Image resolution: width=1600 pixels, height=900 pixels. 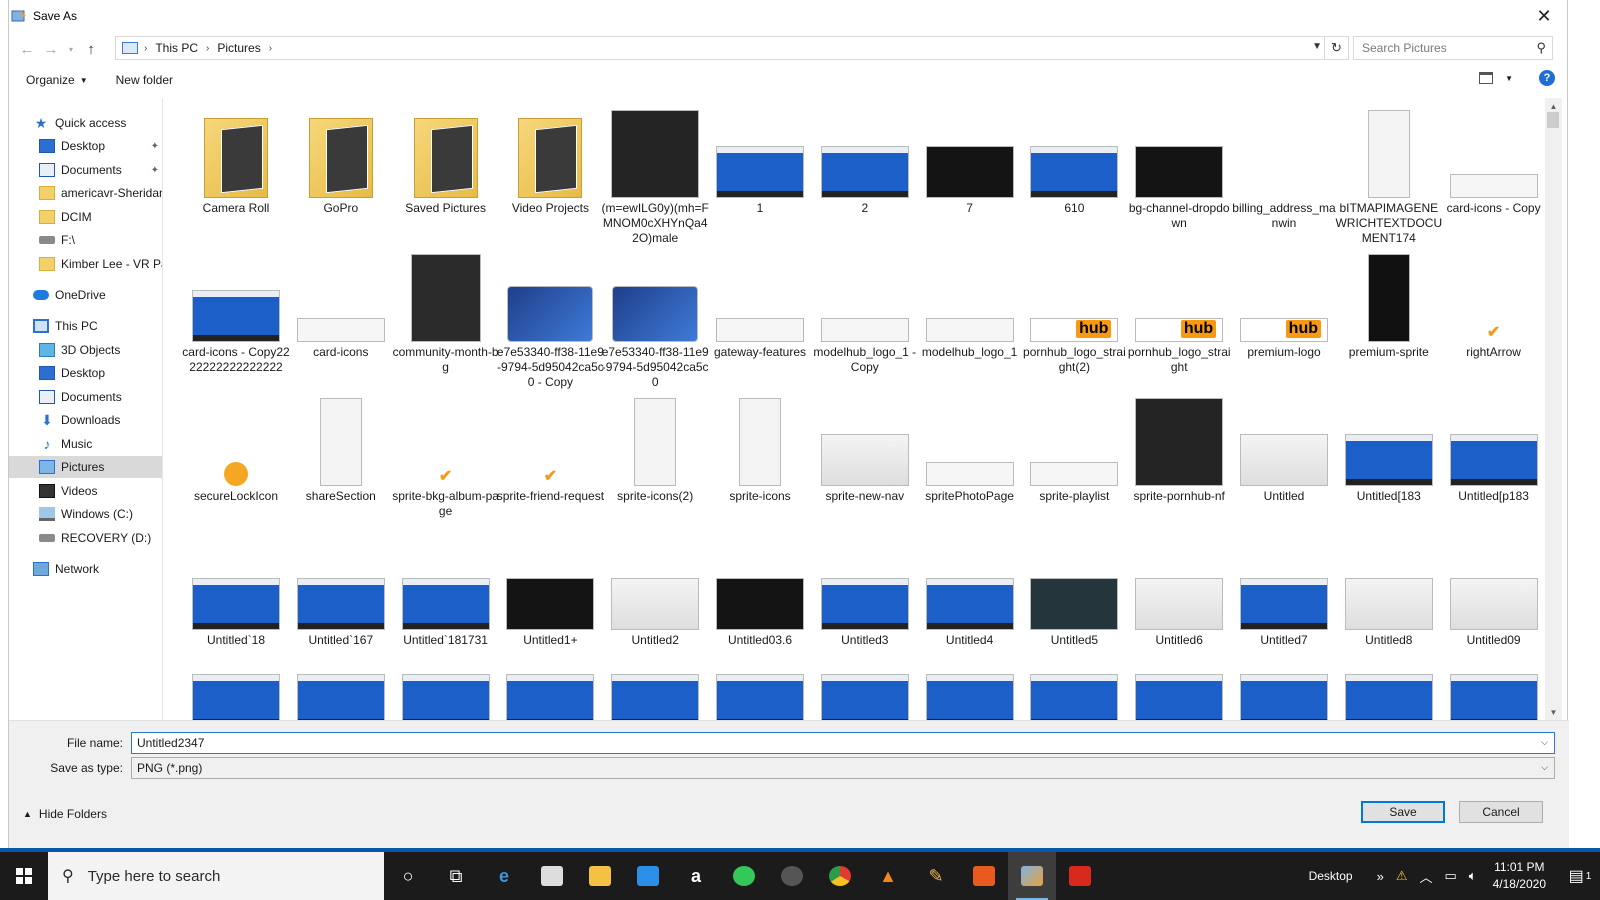 What do you see at coordinates (1403, 812) in the screenshot?
I see `save-button: Save` at bounding box center [1403, 812].